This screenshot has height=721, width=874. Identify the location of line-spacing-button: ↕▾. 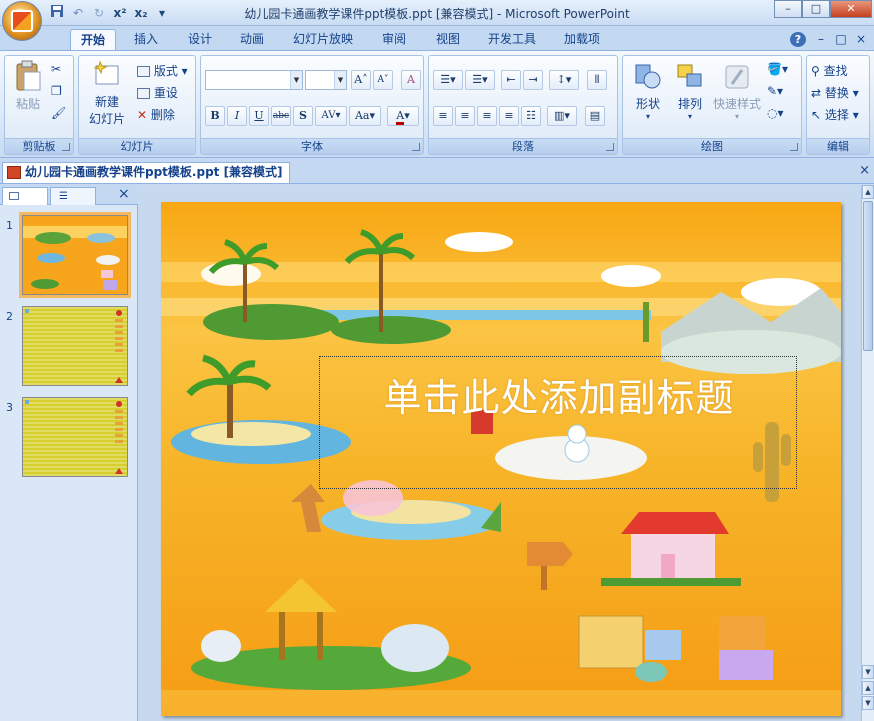
(564, 80).